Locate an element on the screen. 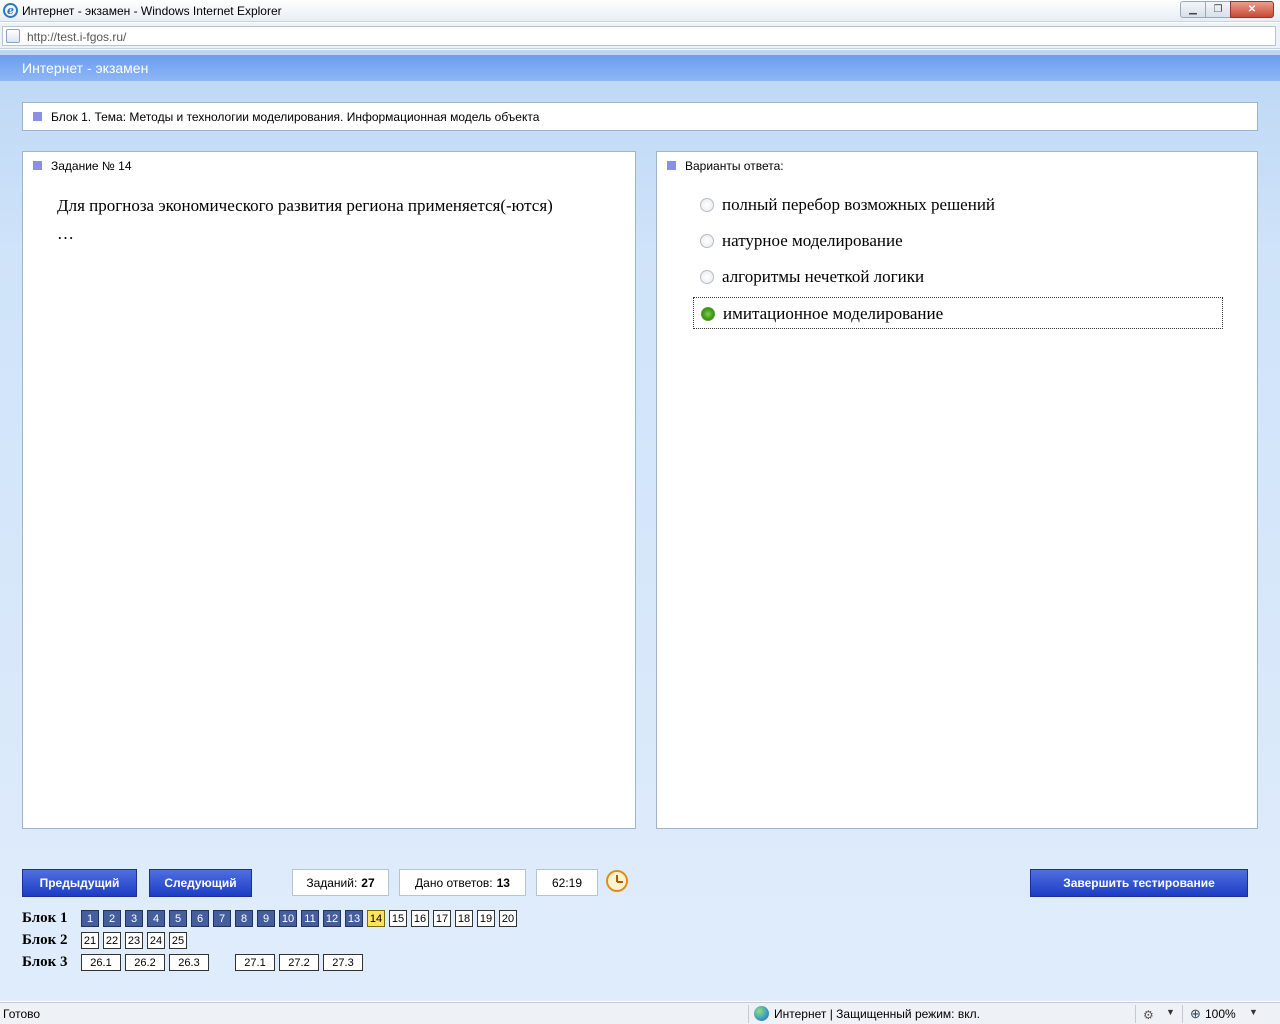 The width and height of the screenshot is (1280, 1024). block-label: Блок 2 is located at coordinates (45, 940).